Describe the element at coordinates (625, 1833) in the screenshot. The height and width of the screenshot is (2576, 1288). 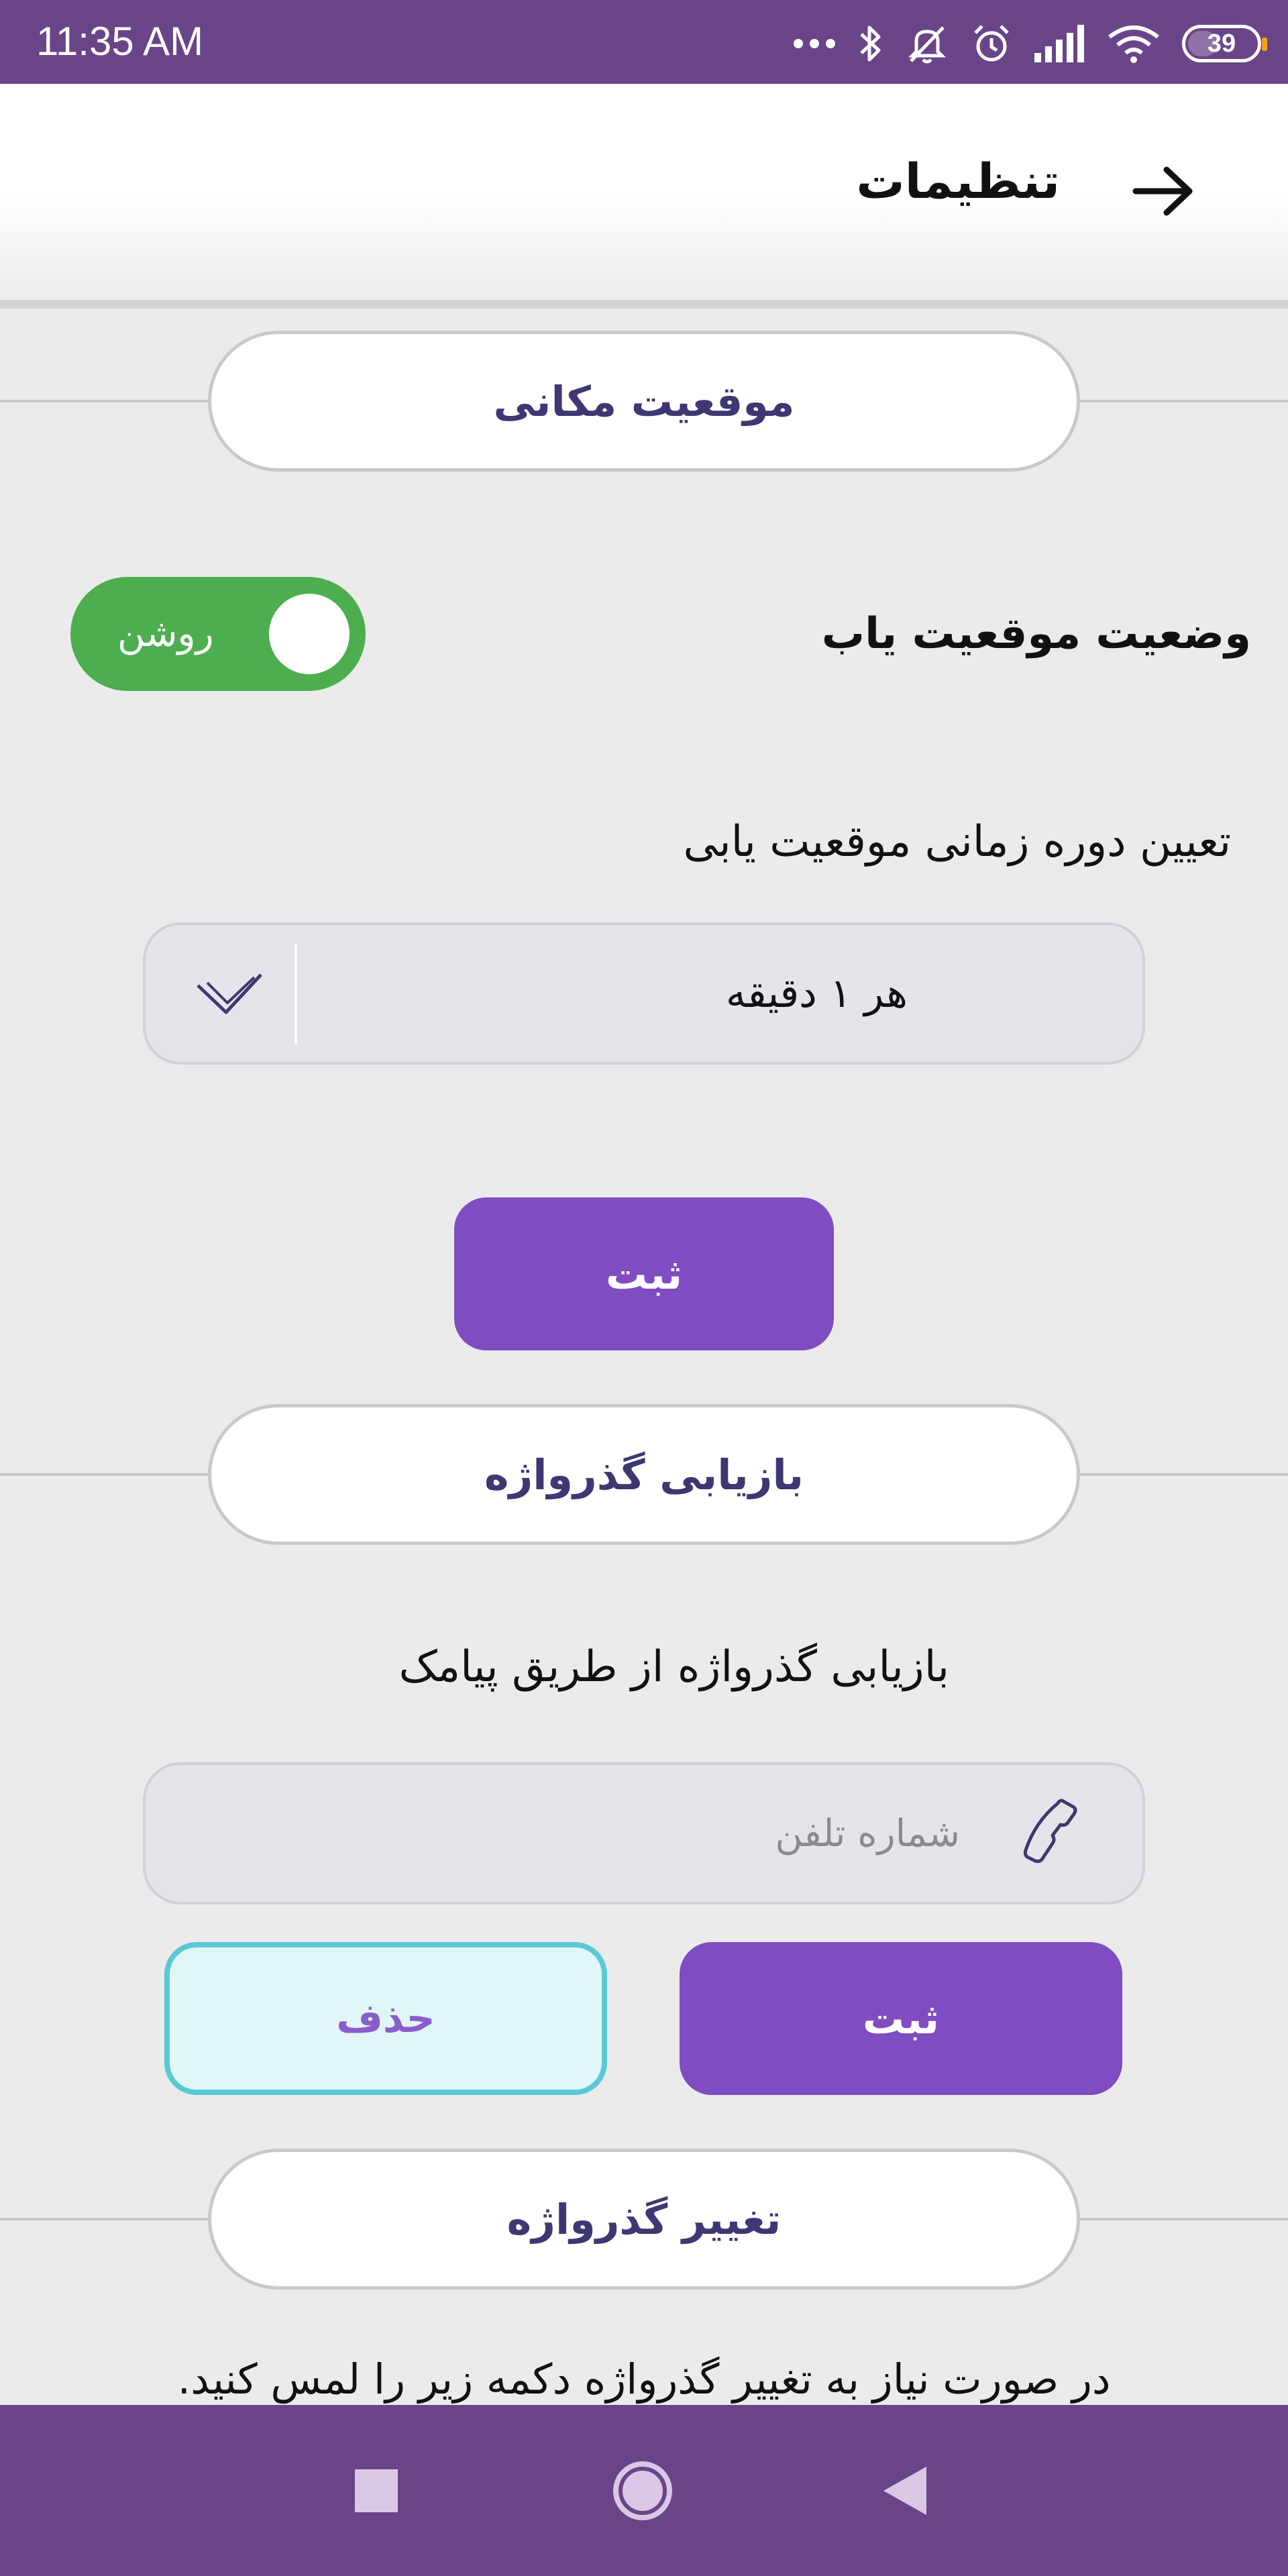
I see `phone-input` at that location.